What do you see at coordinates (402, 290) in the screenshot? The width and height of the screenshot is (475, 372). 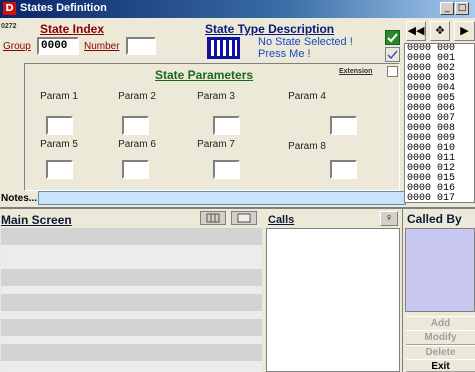 I see `vertical-divider` at bounding box center [402, 290].